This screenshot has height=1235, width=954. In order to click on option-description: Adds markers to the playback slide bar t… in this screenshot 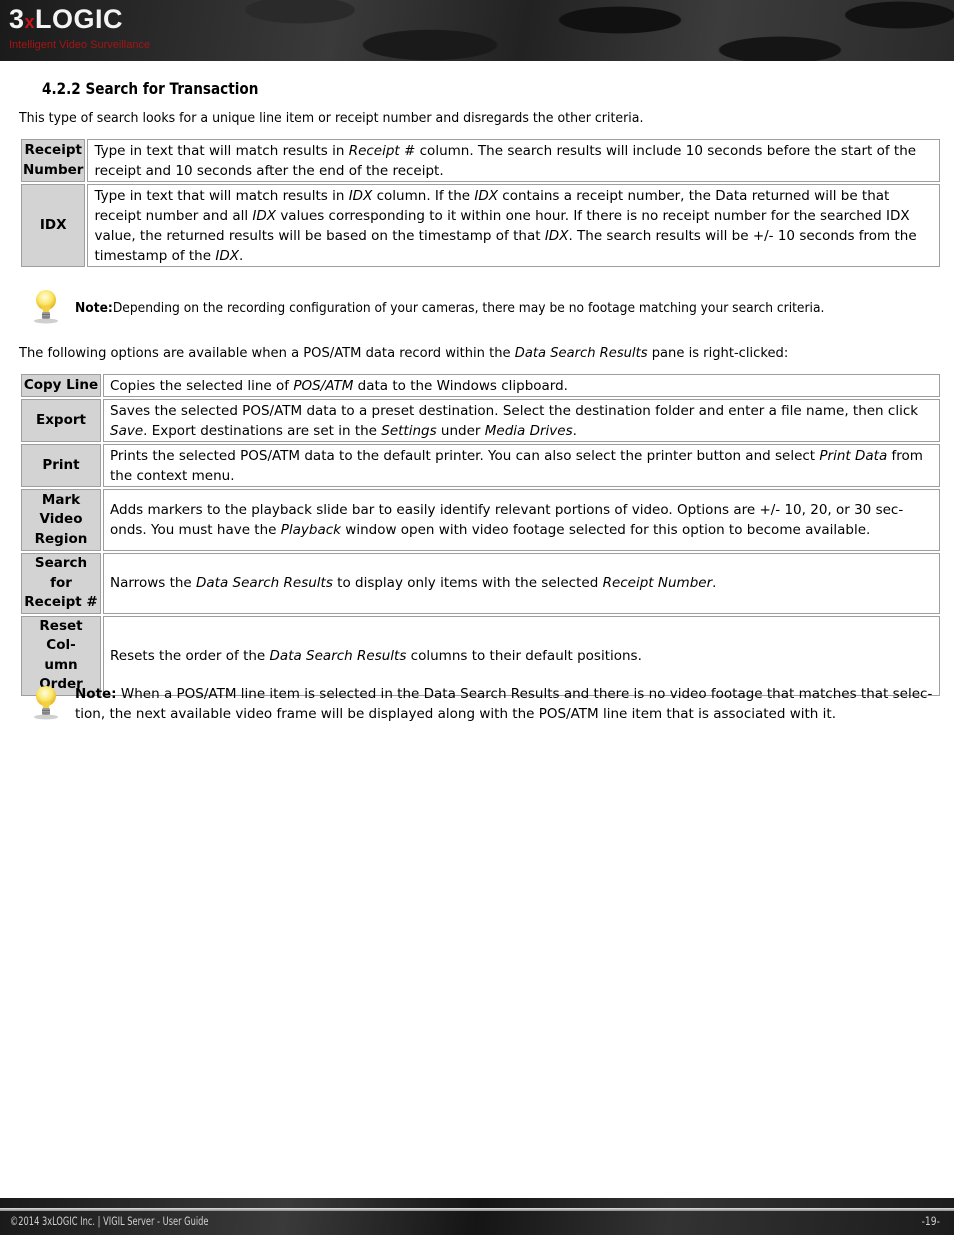, I will do `click(521, 520)`.